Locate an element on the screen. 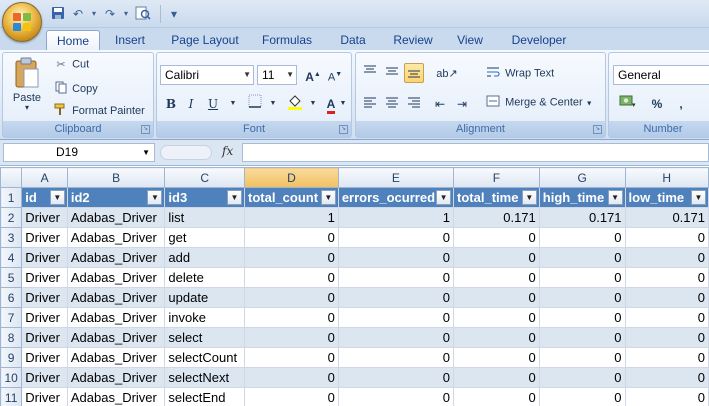  paste-button: Paste ▾ is located at coordinates (27, 88).